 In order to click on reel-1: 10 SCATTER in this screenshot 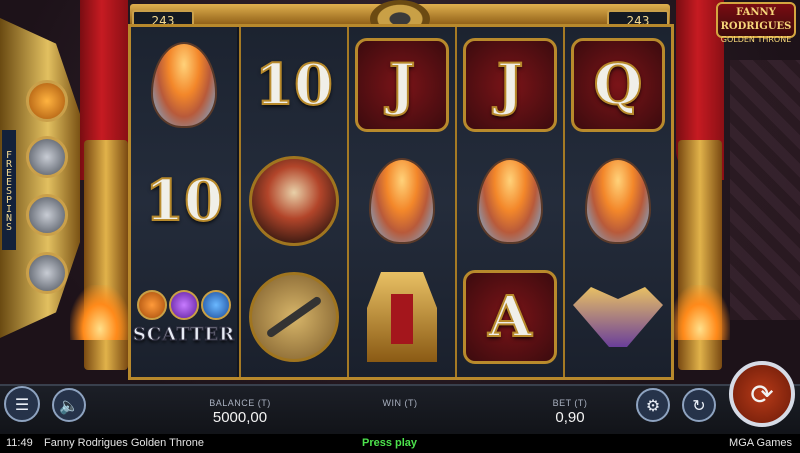, I will do `click(184, 202)`.